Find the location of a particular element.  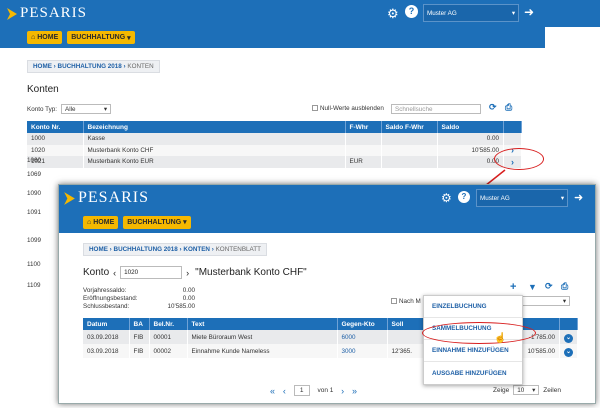

table-row: 1100 is located at coordinates (34, 264).